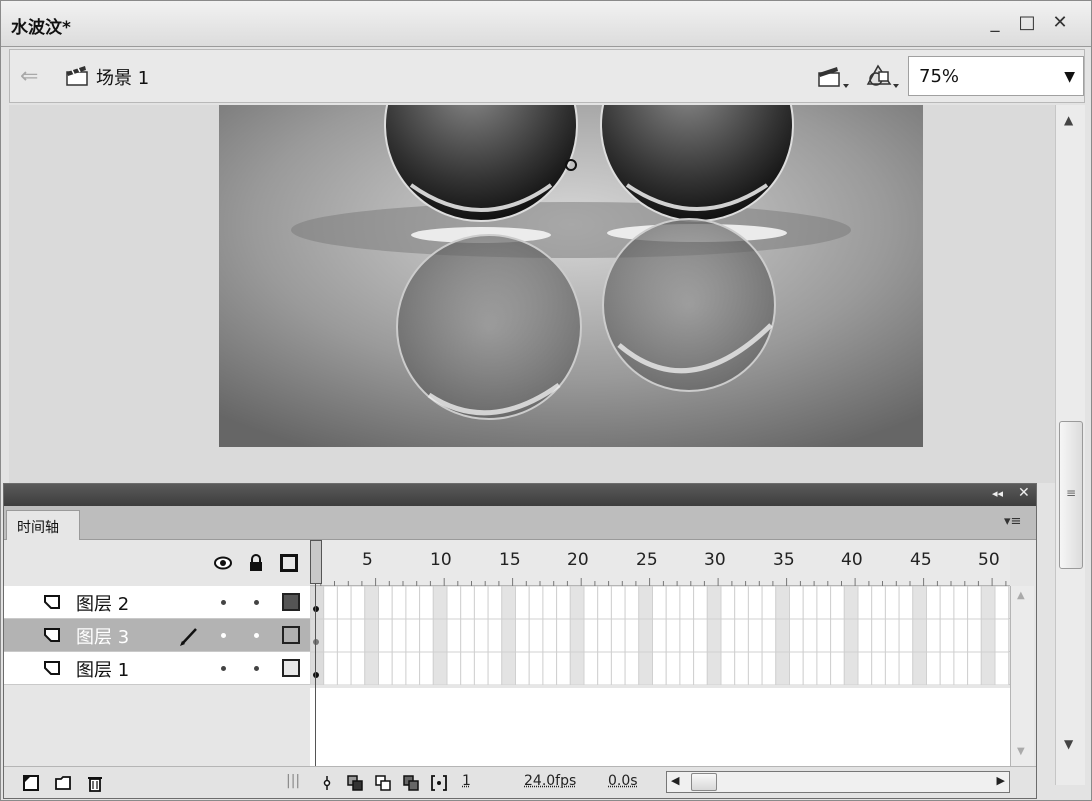 The width and height of the screenshot is (1092, 801). What do you see at coordinates (383, 783) in the screenshot?
I see `onion-skin-outline-icon` at bounding box center [383, 783].